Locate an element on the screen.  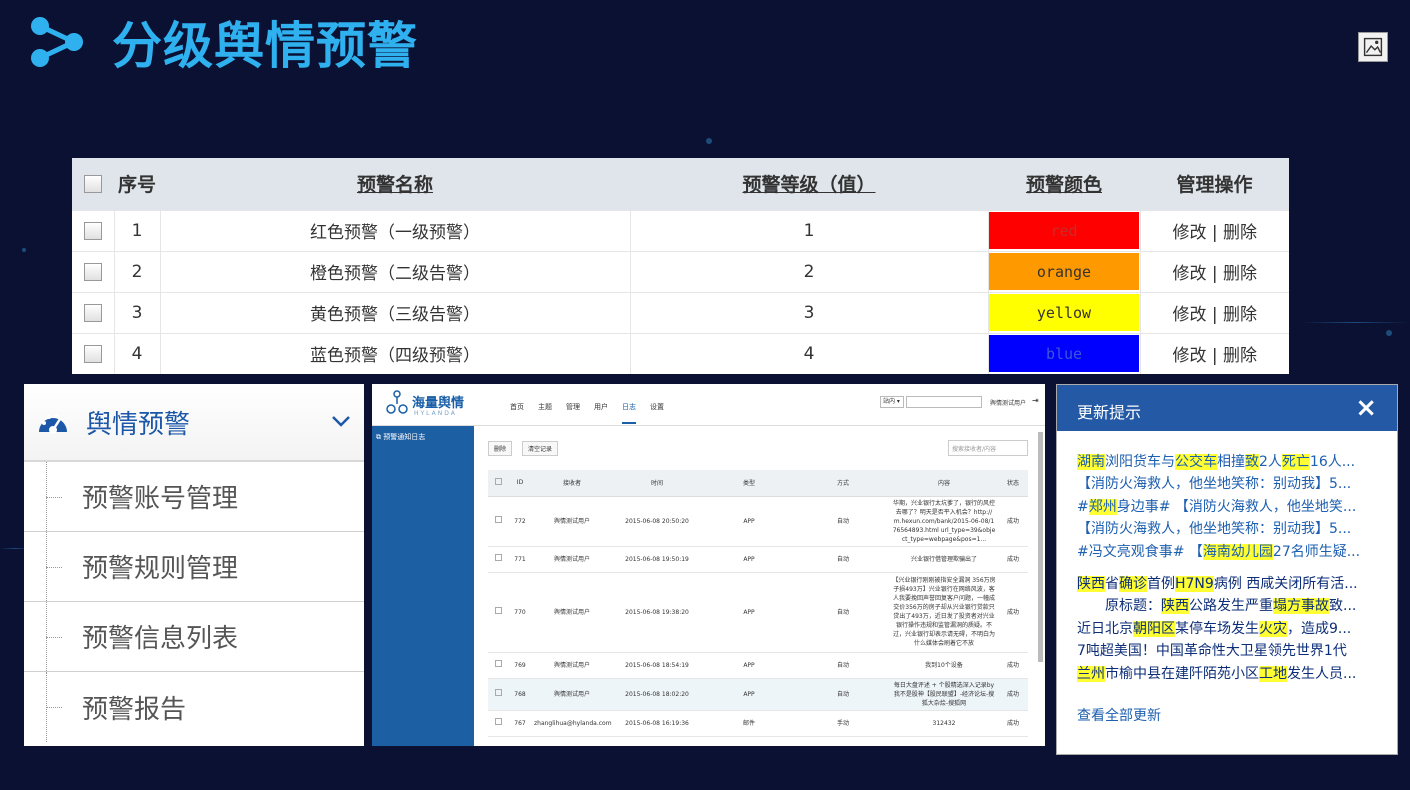
menu-item-report: 预警报告 is located at coordinates (194, 707).